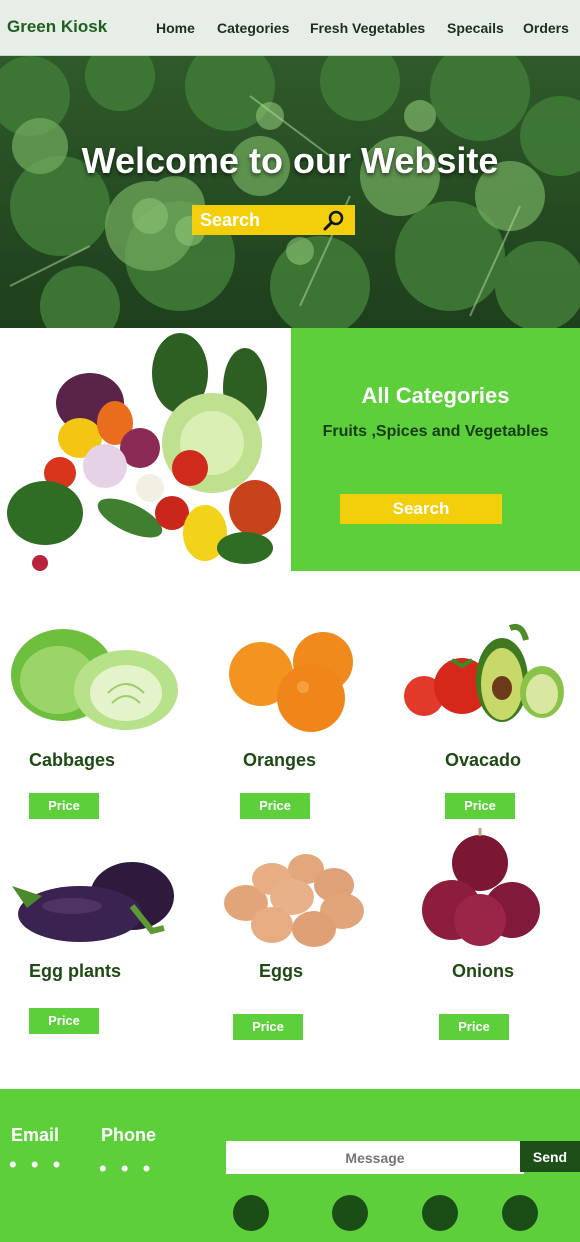  Describe the element at coordinates (127, 1168) in the screenshot. I see `phone-value: • • •` at that location.